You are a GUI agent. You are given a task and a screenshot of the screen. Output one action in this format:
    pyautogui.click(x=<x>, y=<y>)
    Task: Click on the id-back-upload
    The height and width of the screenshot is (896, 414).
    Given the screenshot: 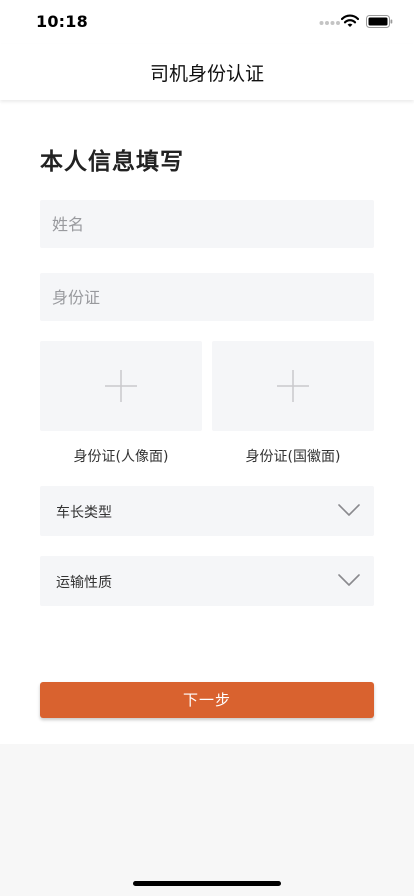 What is the action you would take?
    pyautogui.click(x=293, y=386)
    